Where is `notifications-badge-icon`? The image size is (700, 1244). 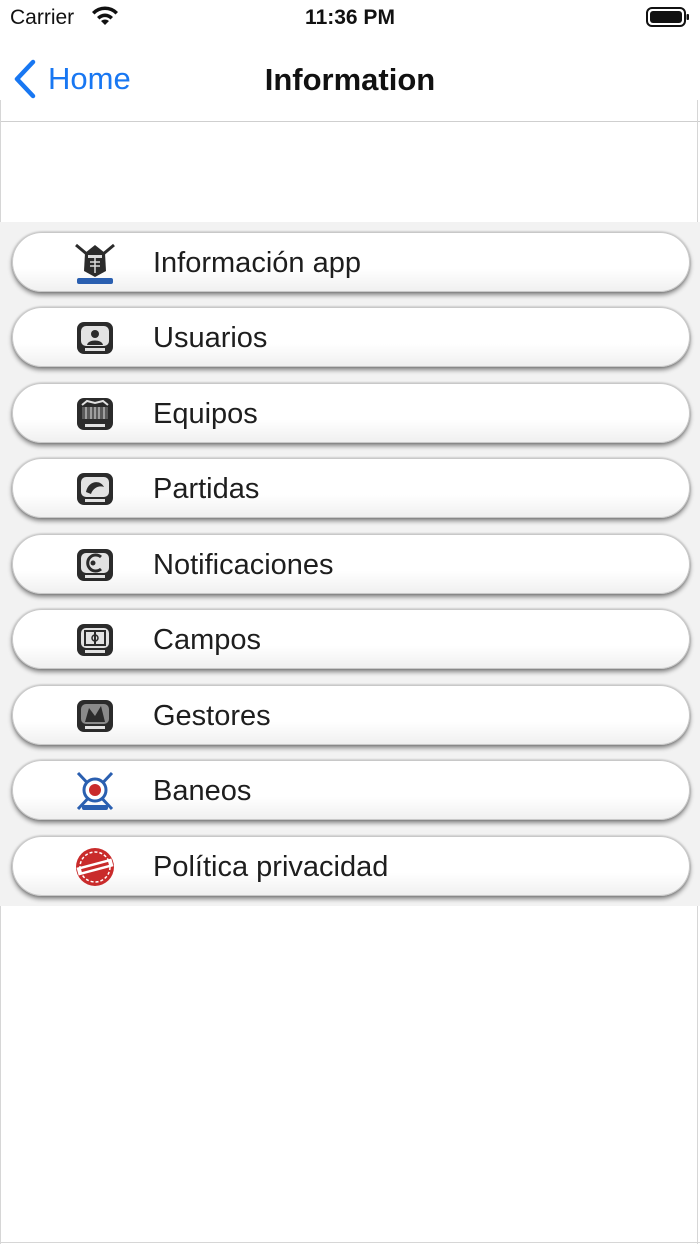
notifications-badge-icon is located at coordinates (95, 565).